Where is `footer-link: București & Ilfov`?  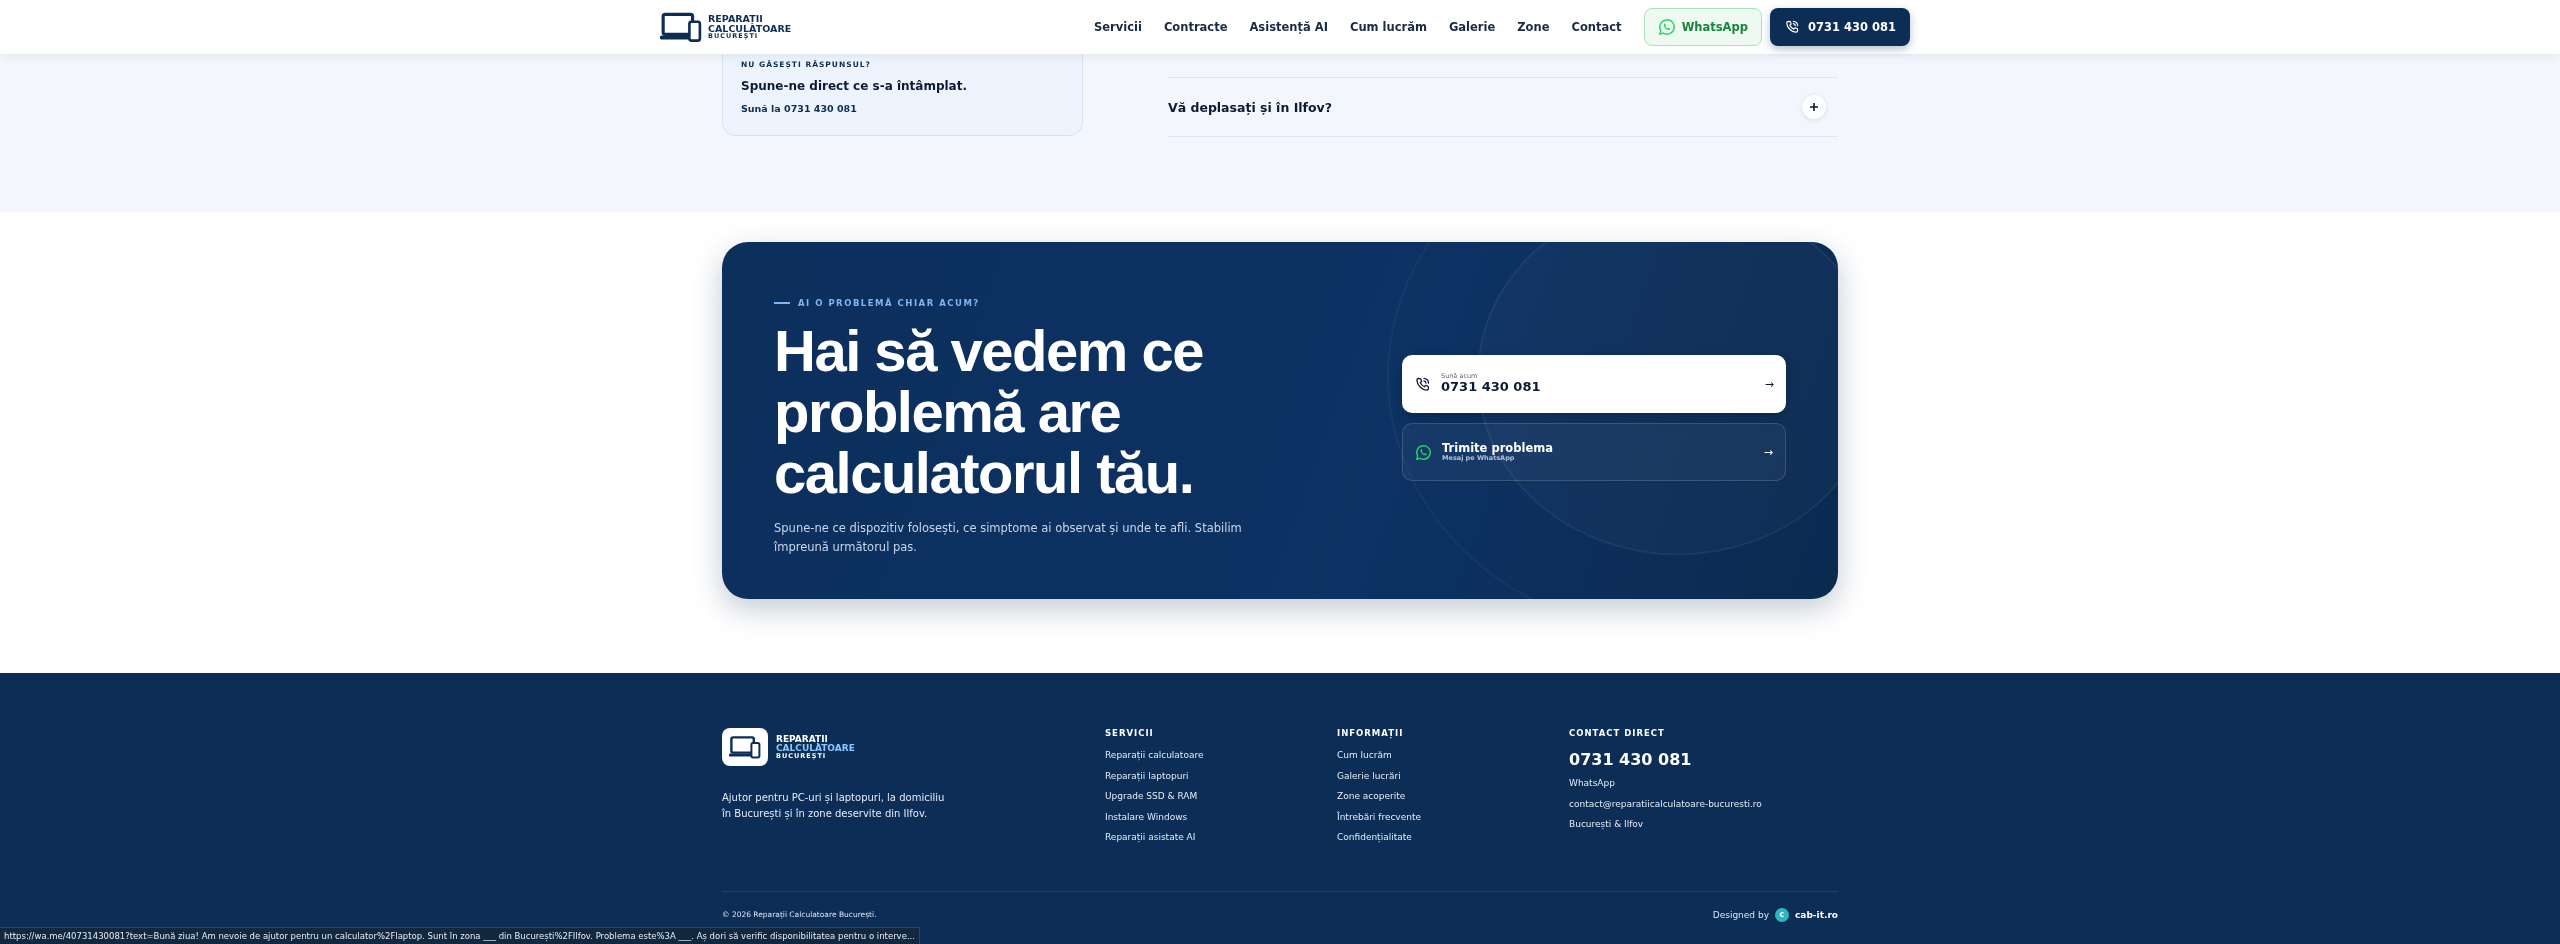 footer-link: București & Ilfov is located at coordinates (1606, 824).